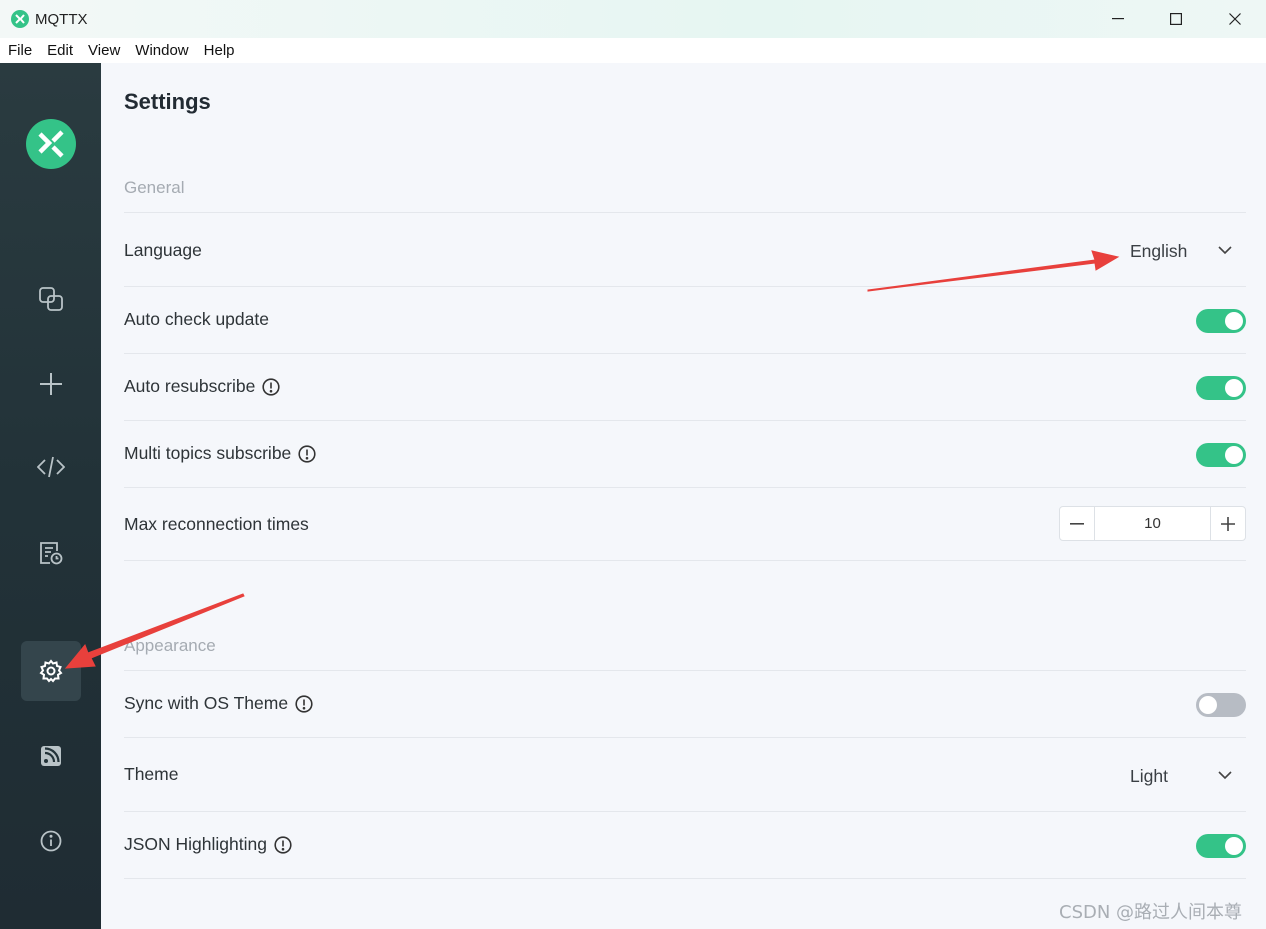 The height and width of the screenshot is (929, 1266). I want to click on minimize-icon, so click(1118, 19).